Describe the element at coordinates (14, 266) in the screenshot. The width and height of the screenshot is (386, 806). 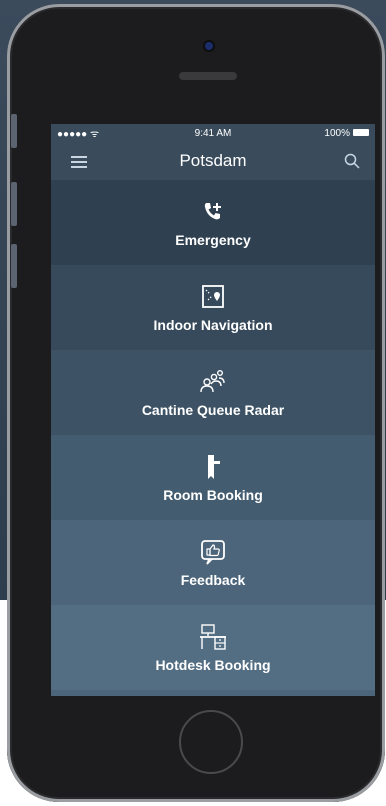
I see `volume-down-button` at that location.